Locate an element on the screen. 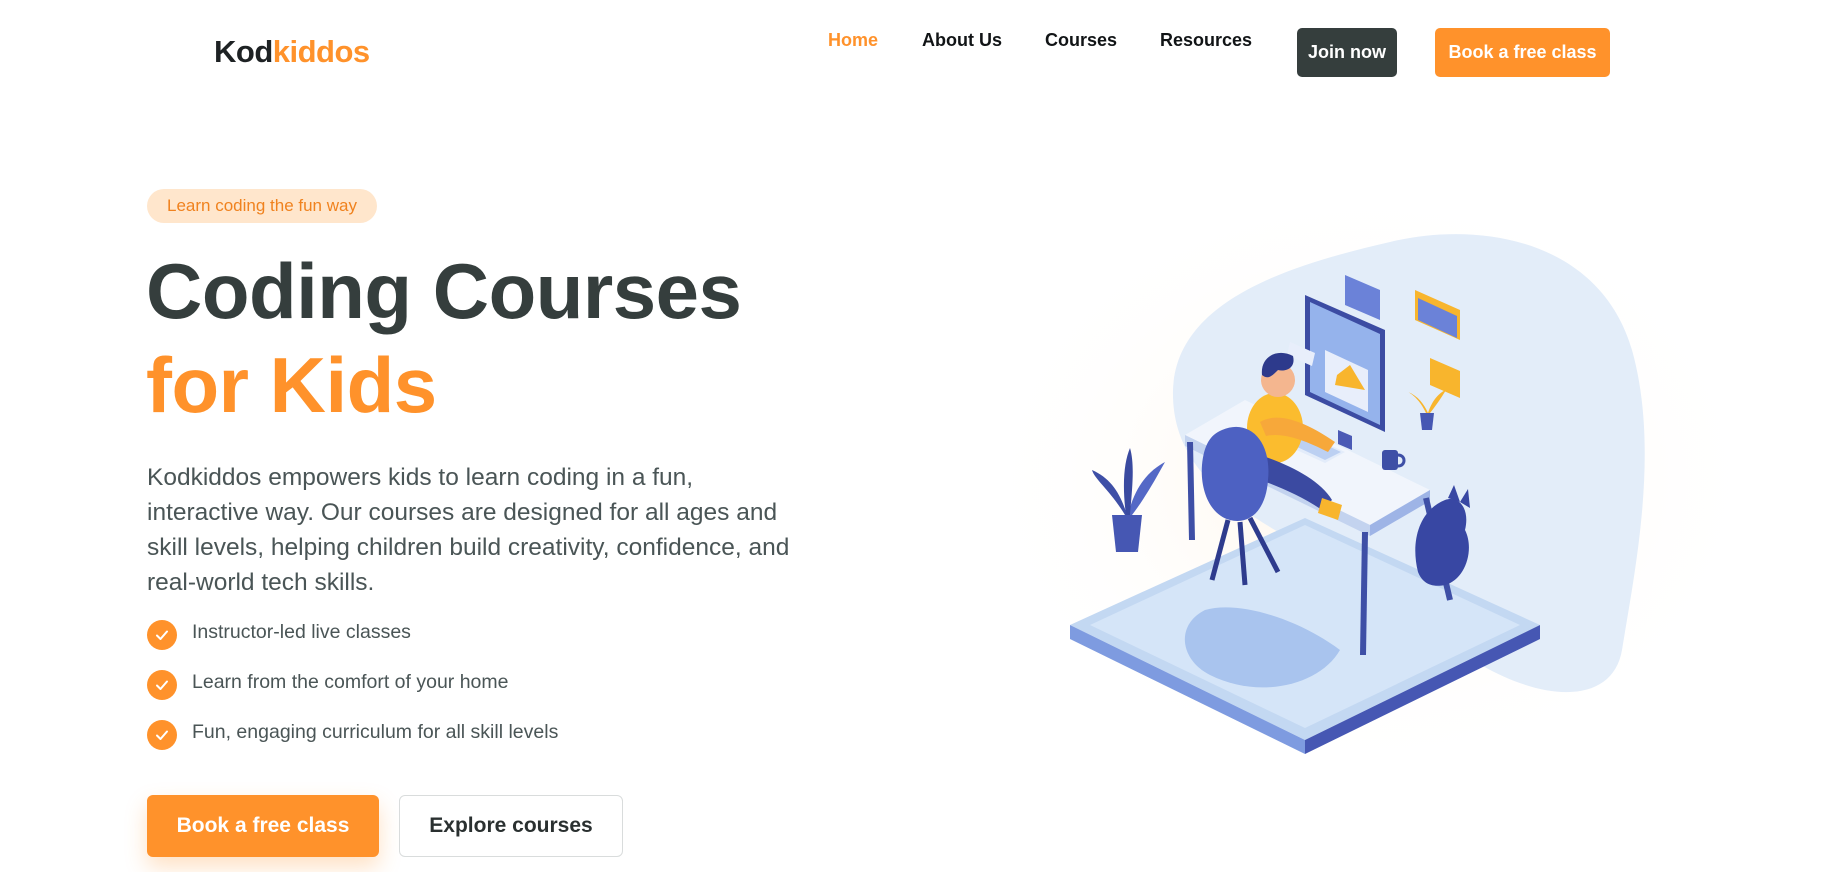  logo-text-kod: Kod is located at coordinates (243, 51).